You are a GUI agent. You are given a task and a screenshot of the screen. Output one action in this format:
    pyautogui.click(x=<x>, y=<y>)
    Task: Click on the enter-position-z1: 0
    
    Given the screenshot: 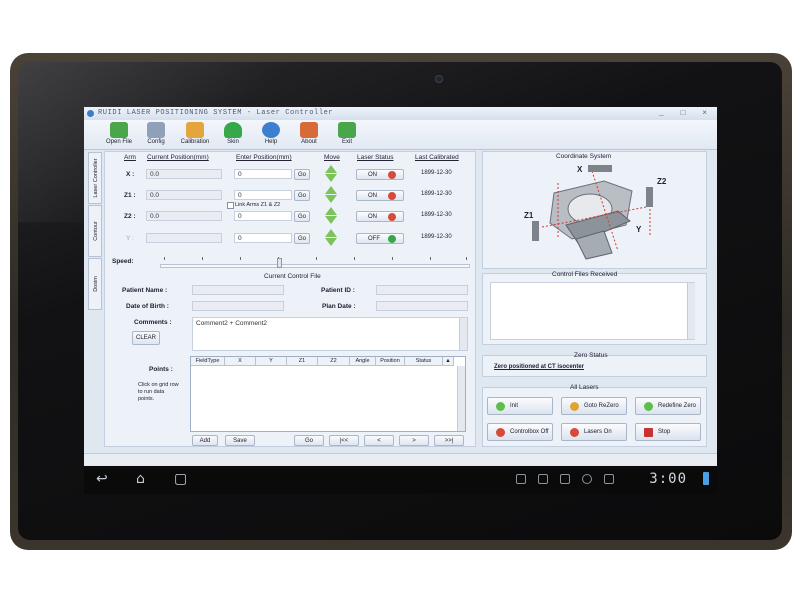 What is the action you would take?
    pyautogui.click(x=263, y=195)
    